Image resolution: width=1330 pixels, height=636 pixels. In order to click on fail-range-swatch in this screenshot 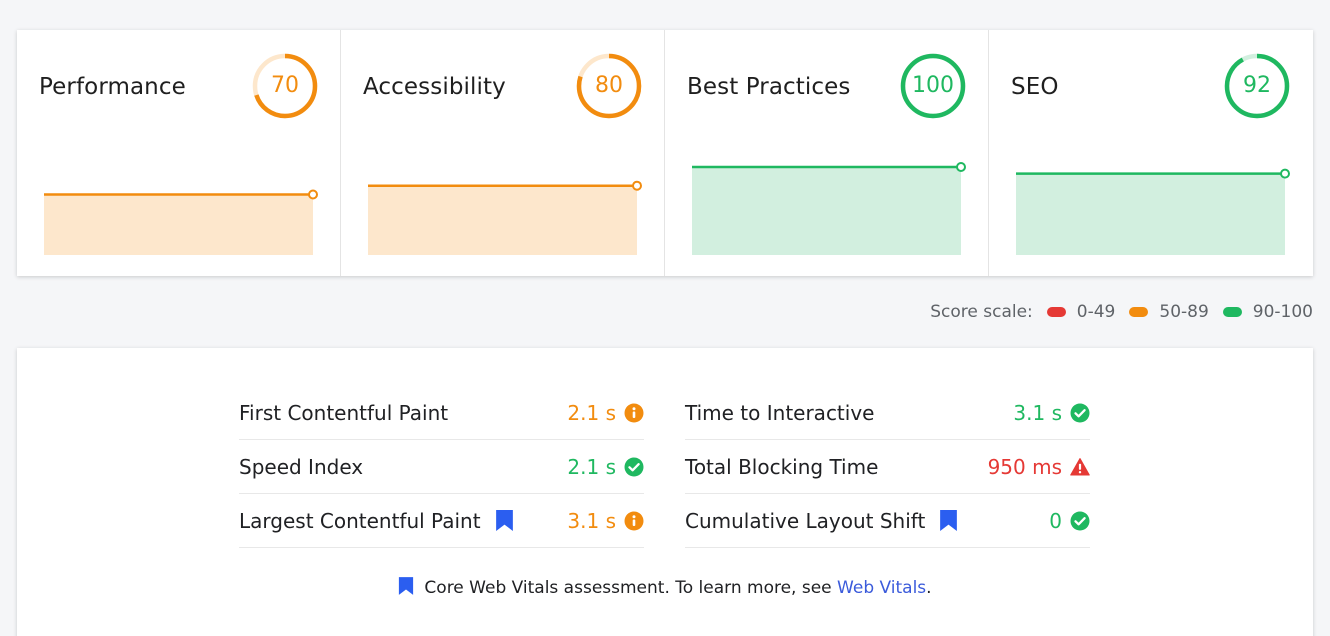, I will do `click(1056, 312)`.